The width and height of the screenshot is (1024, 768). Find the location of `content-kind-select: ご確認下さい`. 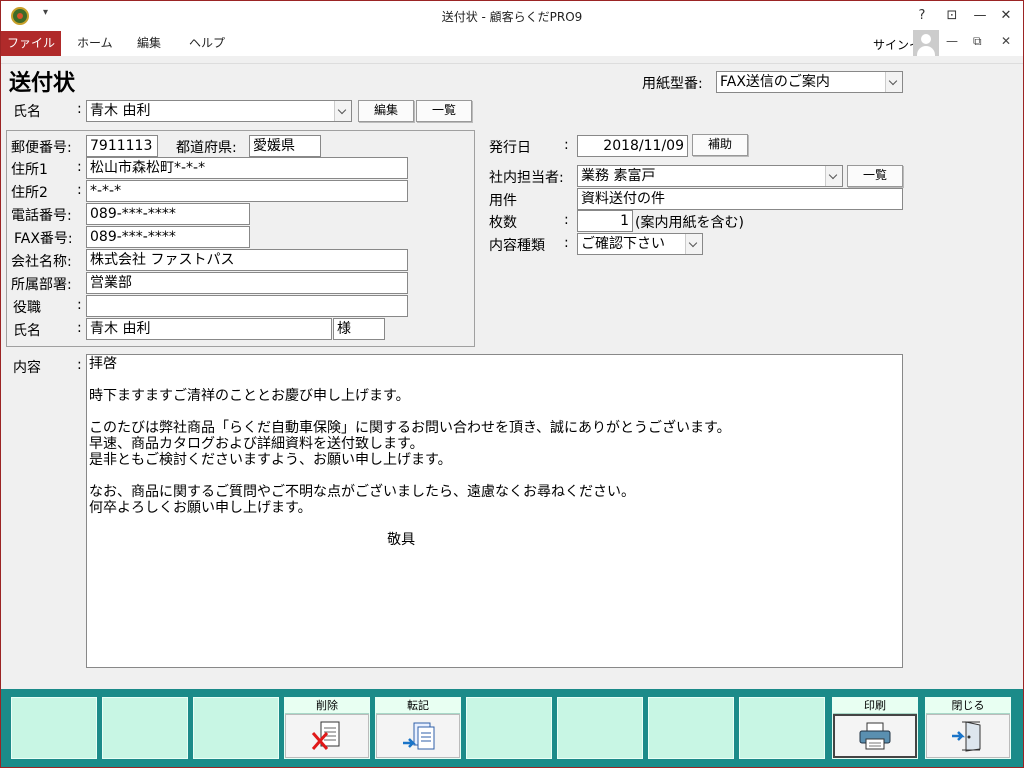

content-kind-select: ご確認下さい is located at coordinates (640, 244).